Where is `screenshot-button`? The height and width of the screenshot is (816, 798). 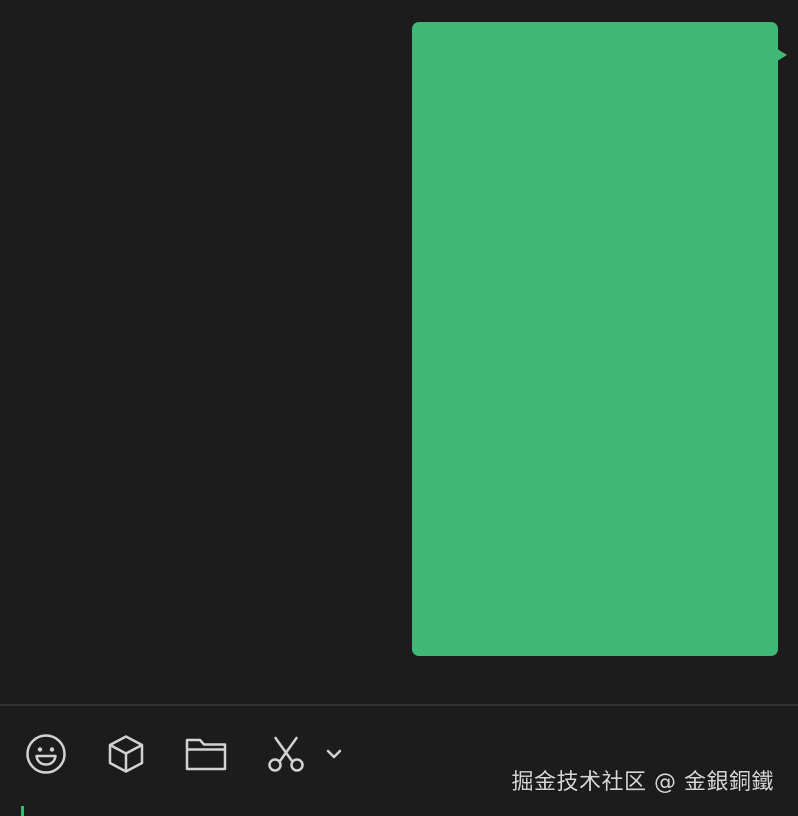
screenshot-button is located at coordinates (286, 754).